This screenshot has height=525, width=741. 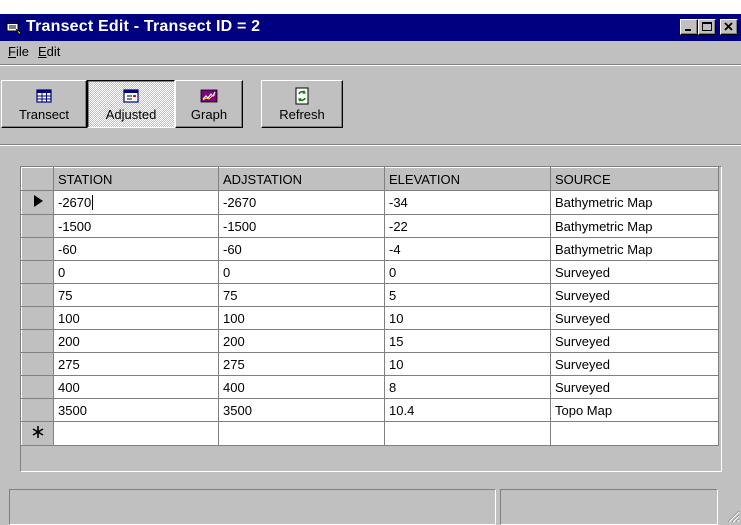 What do you see at coordinates (44, 104) in the screenshot?
I see `transect-button: Transect` at bounding box center [44, 104].